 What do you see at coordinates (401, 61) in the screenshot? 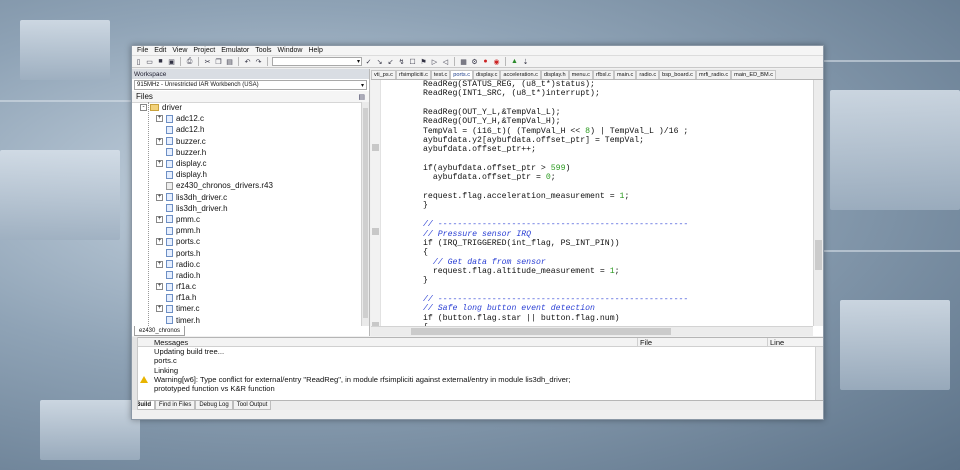
I see `replace-icon: ↯` at bounding box center [401, 61].